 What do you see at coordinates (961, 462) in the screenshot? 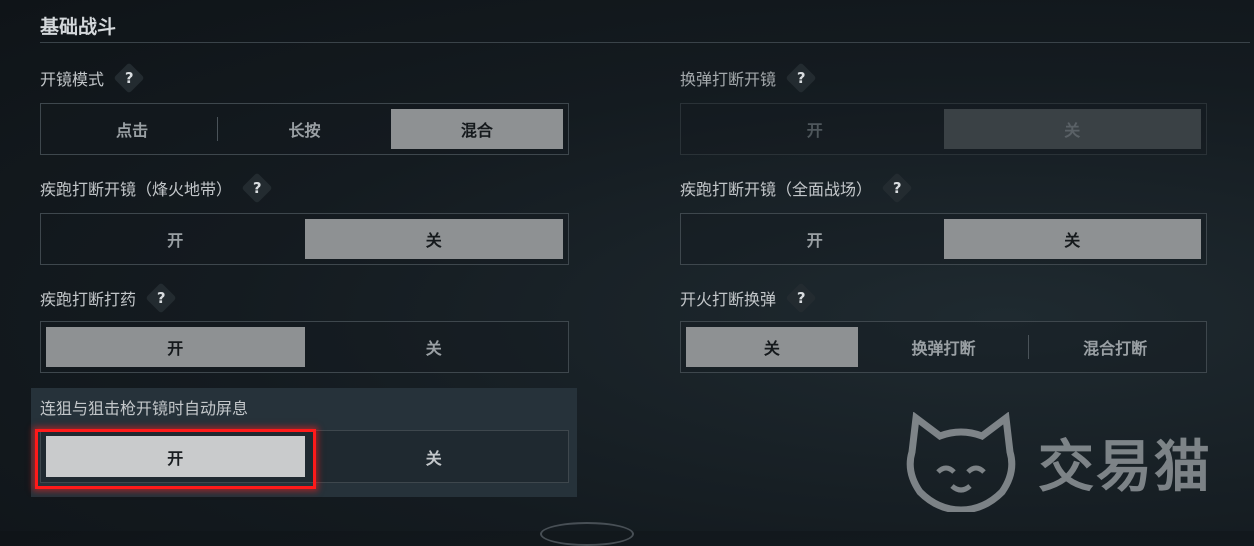
I see `cat-face-icon` at bounding box center [961, 462].